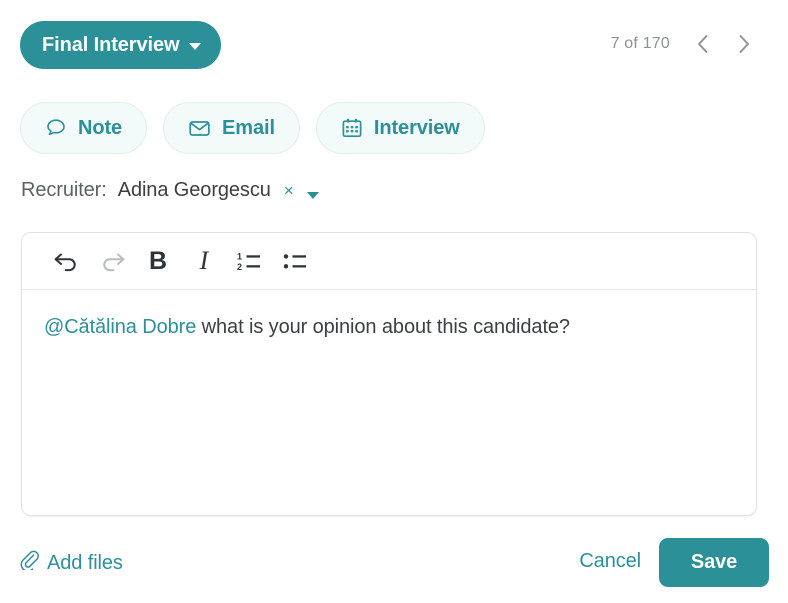 This screenshot has width=788, height=603. What do you see at coordinates (29, 563) in the screenshot?
I see `paperclip-icon` at bounding box center [29, 563].